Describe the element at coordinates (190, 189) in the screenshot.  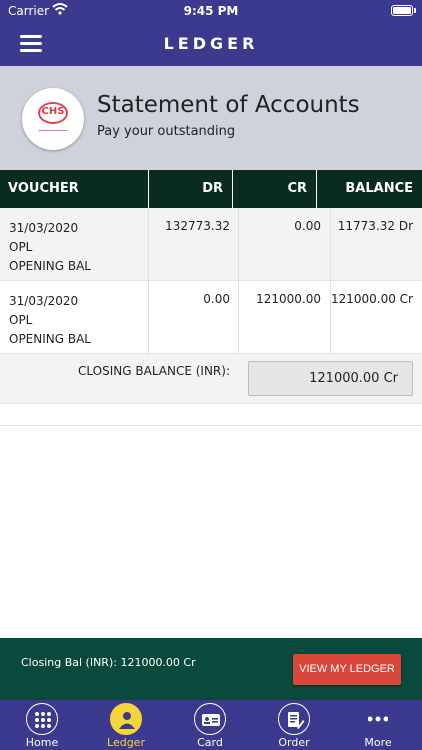
I see `column-header-dr: DR` at that location.